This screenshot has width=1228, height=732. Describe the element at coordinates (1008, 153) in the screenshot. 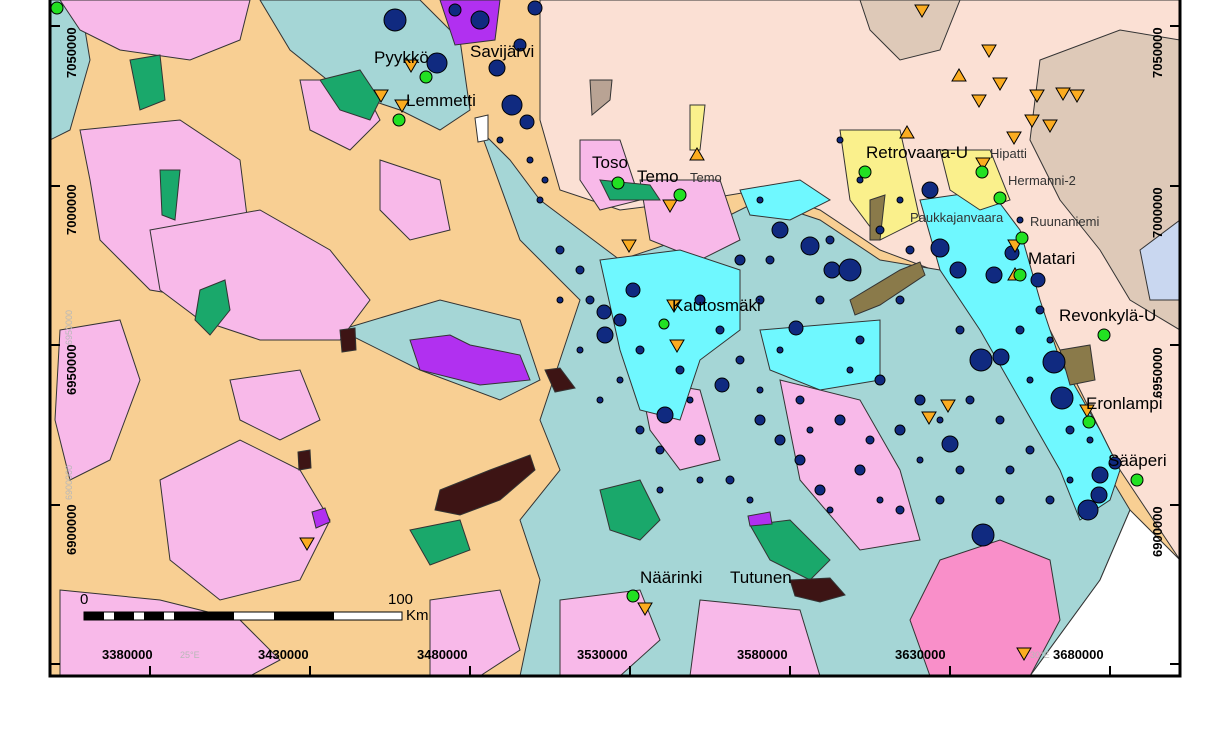

I see `place-label: Hipatti` at that location.